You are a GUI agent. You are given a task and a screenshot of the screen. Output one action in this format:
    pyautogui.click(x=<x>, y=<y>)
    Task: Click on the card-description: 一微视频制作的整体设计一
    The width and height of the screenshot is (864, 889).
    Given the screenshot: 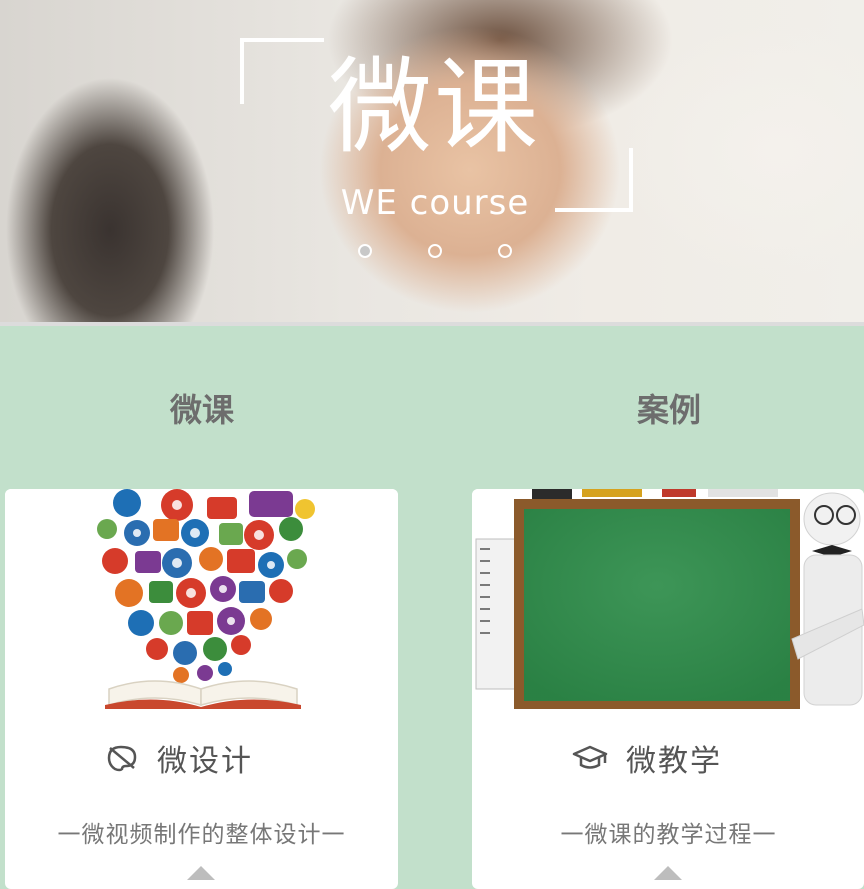 What is the action you would take?
    pyautogui.click(x=201, y=835)
    